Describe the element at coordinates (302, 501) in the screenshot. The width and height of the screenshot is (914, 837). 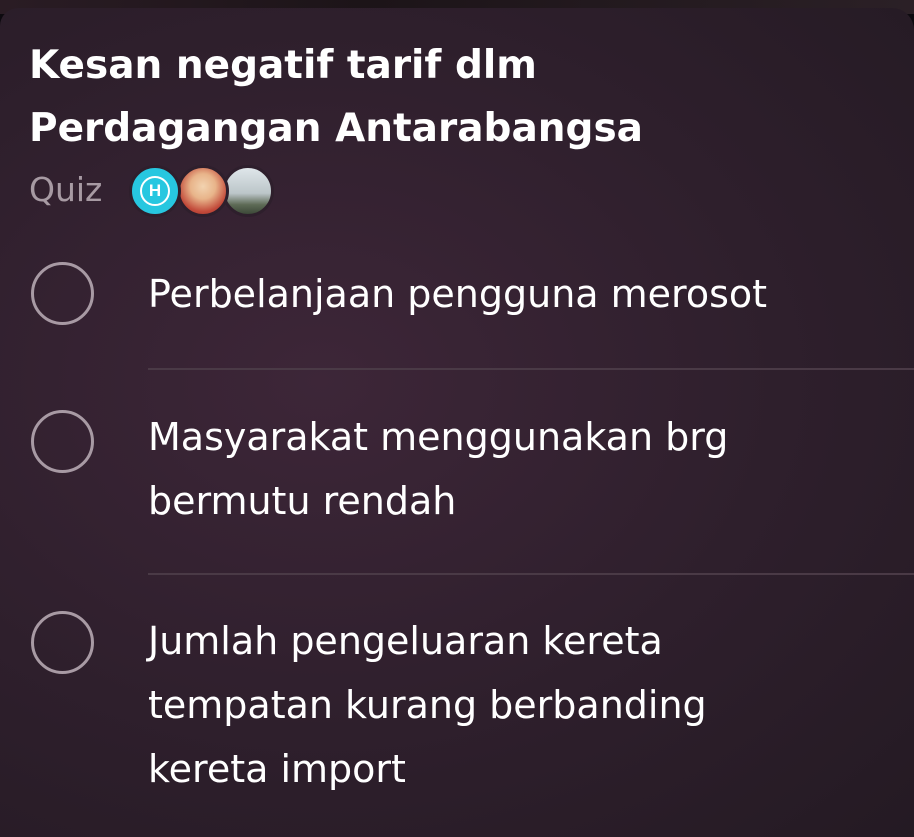
I see `option-text-line: bermutu rendah` at that location.